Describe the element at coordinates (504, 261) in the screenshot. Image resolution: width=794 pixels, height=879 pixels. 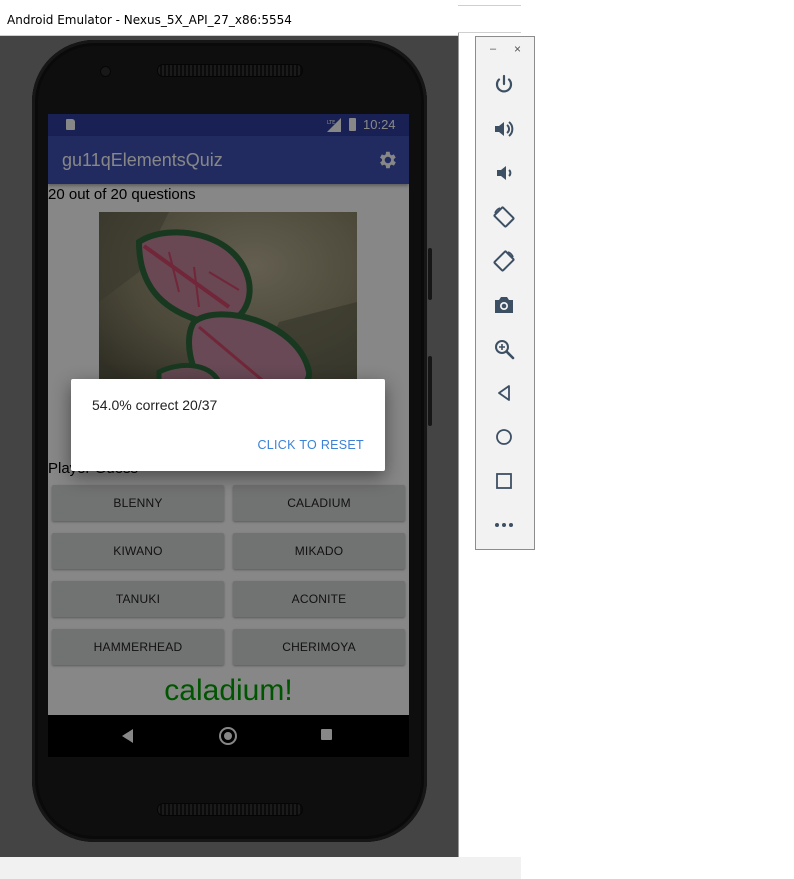
I see `rotate-right-icon` at that location.